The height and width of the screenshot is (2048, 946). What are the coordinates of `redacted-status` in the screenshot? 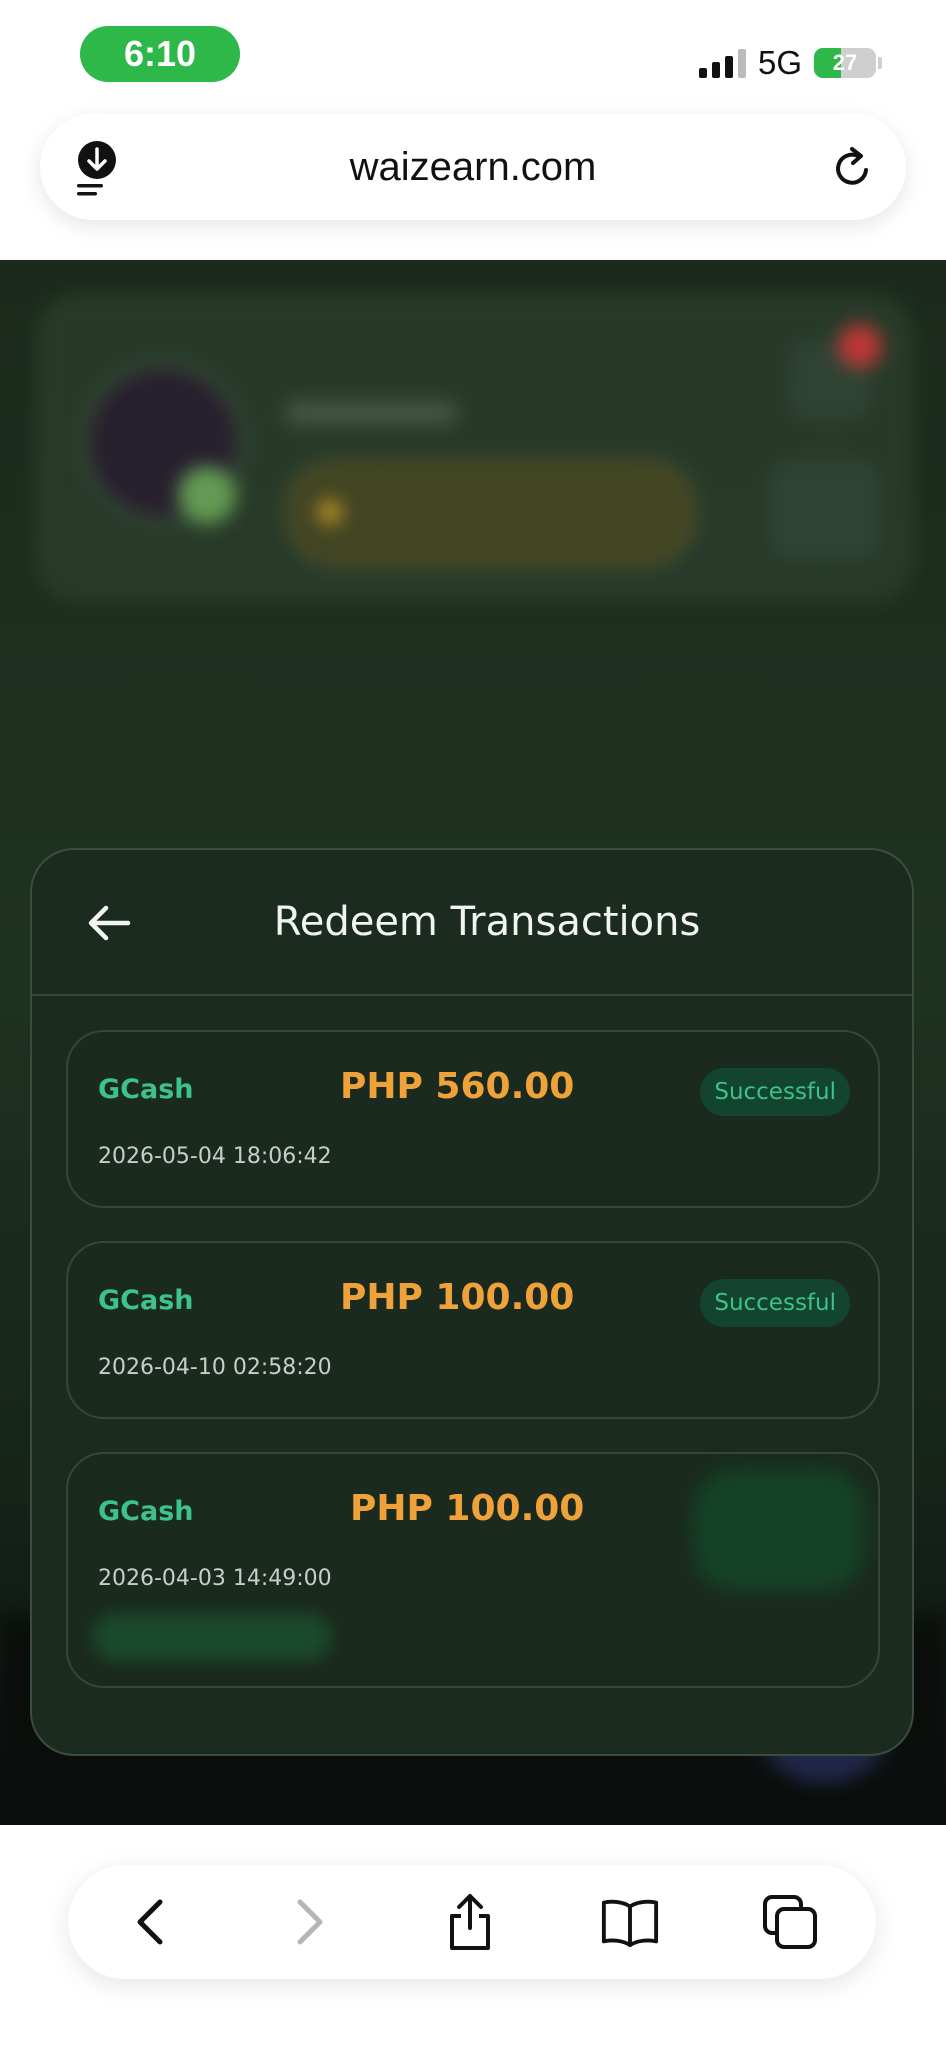 It's located at (779, 1530).